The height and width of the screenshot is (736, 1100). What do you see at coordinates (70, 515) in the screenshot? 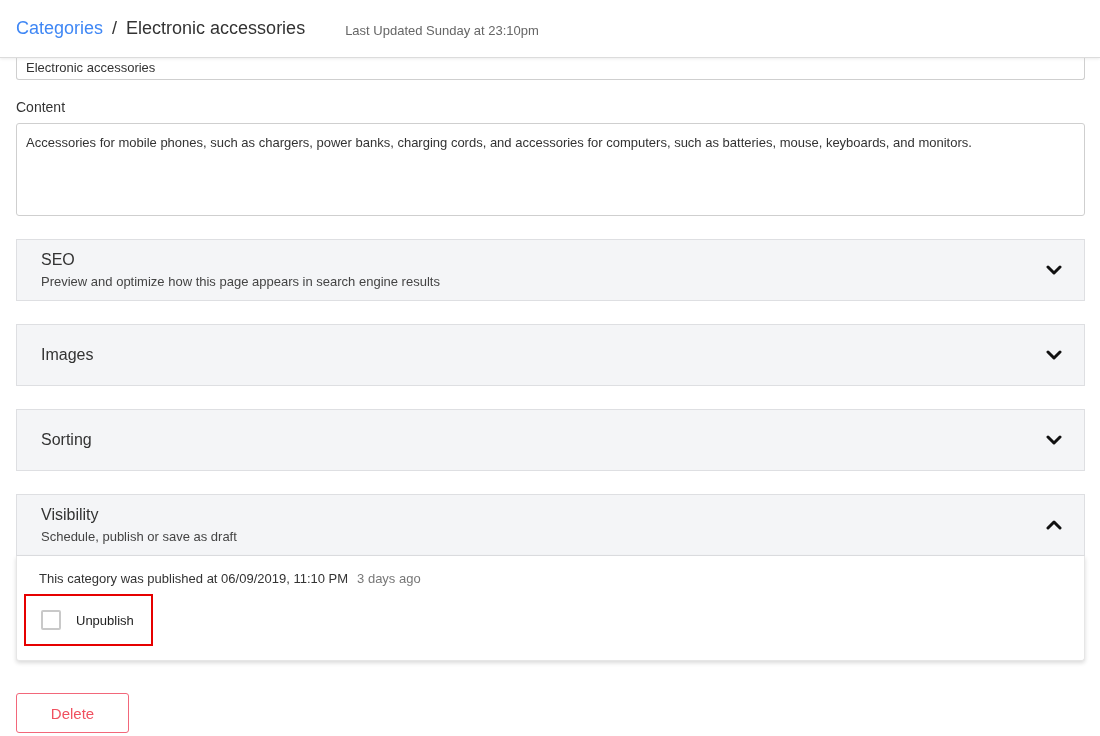
I see `section-title: Visibility` at bounding box center [70, 515].